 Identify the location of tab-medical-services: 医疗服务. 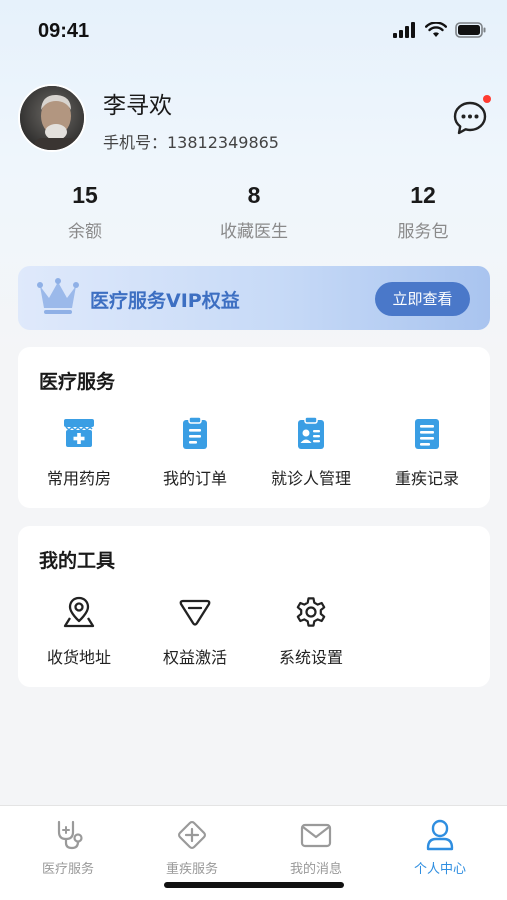
(68, 847).